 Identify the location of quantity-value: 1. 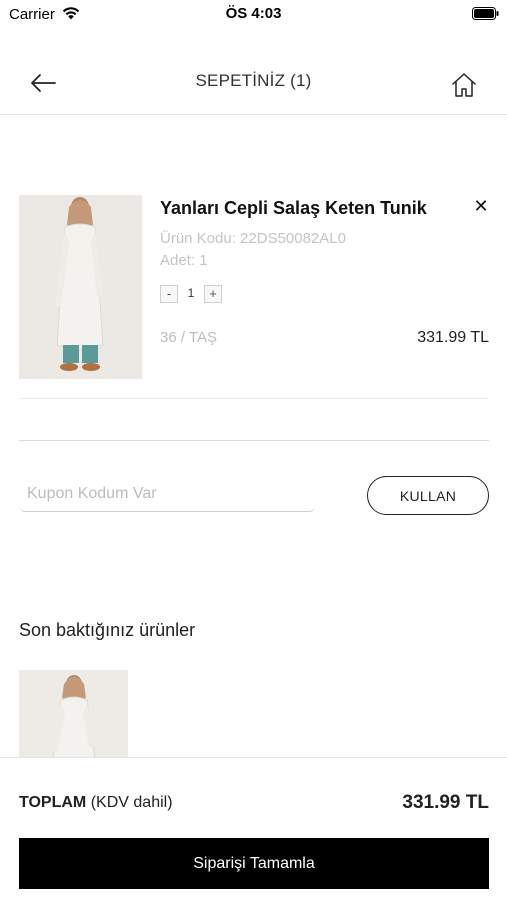
(191, 293).